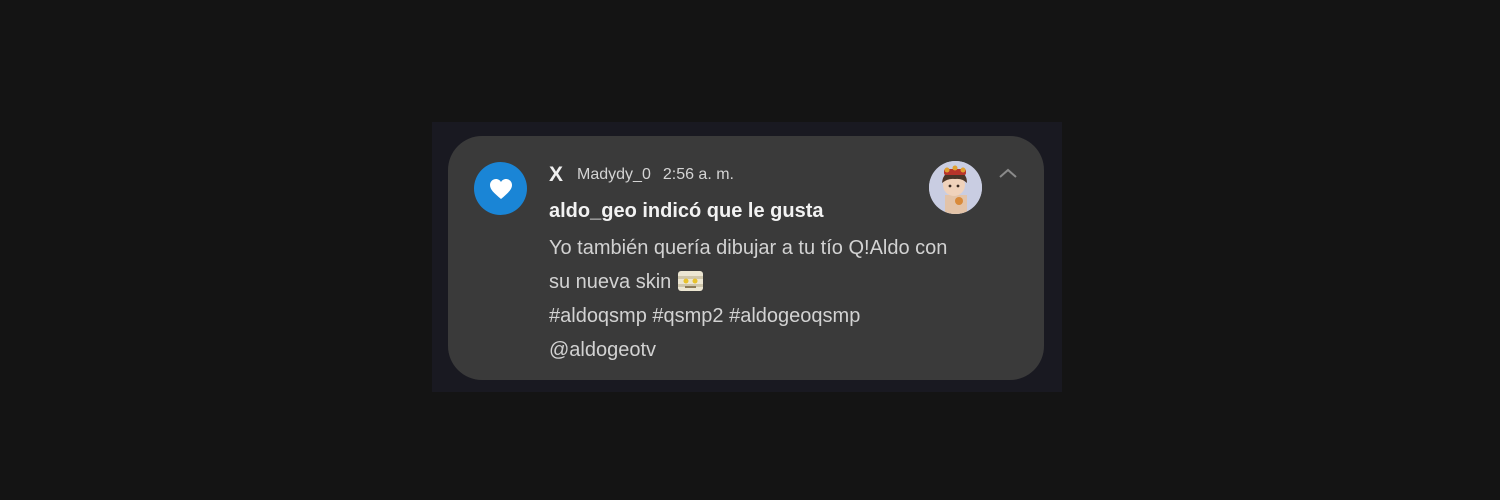 The image size is (1500, 500). Describe the element at coordinates (784, 282) in the screenshot. I see `body-line-with-emoji: su nueva skin` at that location.